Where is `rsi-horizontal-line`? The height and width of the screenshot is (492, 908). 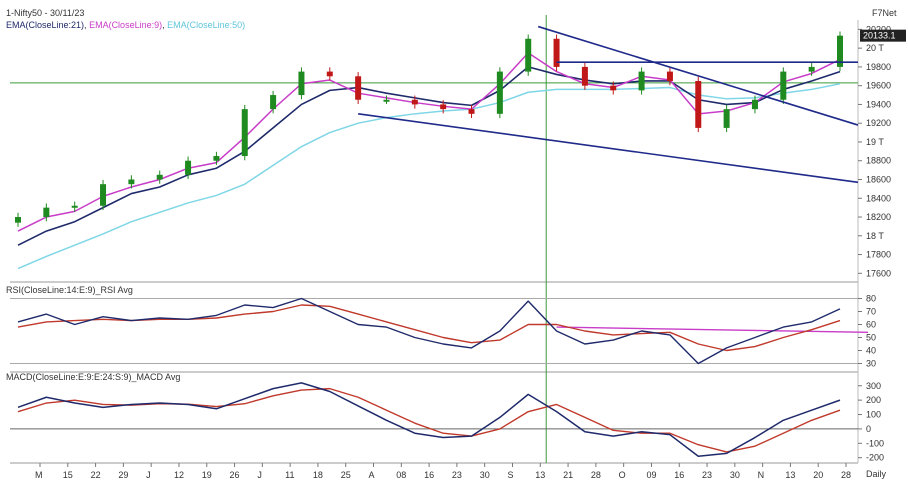
rsi-horizontal-line is located at coordinates (712, 329).